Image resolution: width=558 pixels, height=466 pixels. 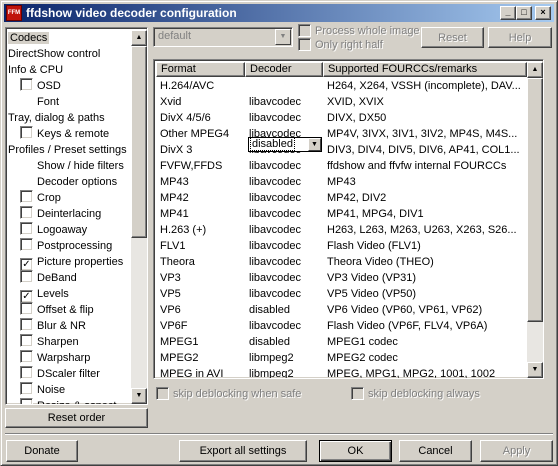 What do you see at coordinates (355, 451) in the screenshot?
I see `ok-button: OK` at bounding box center [355, 451].